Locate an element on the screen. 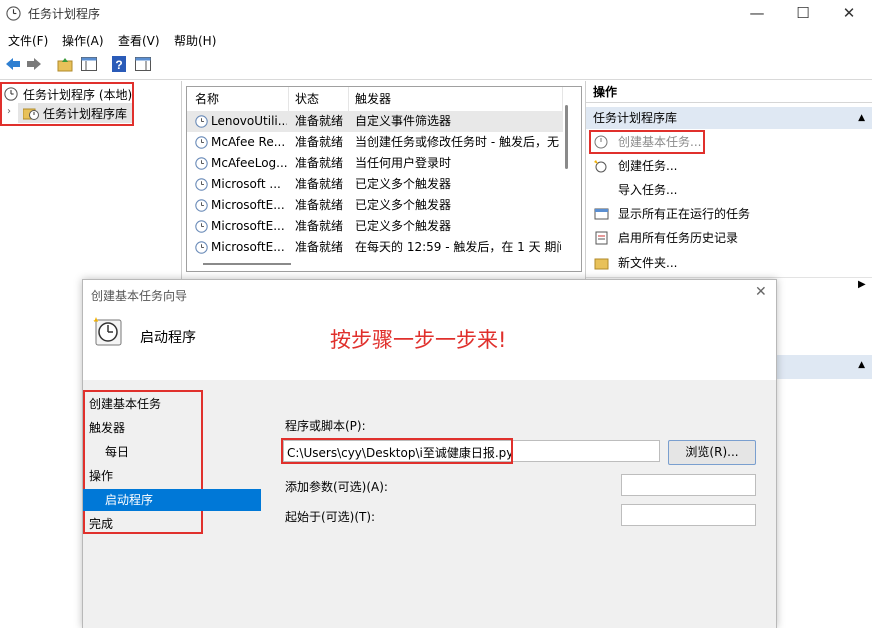  wizard-step: 启动程序 is located at coordinates (129, 500).